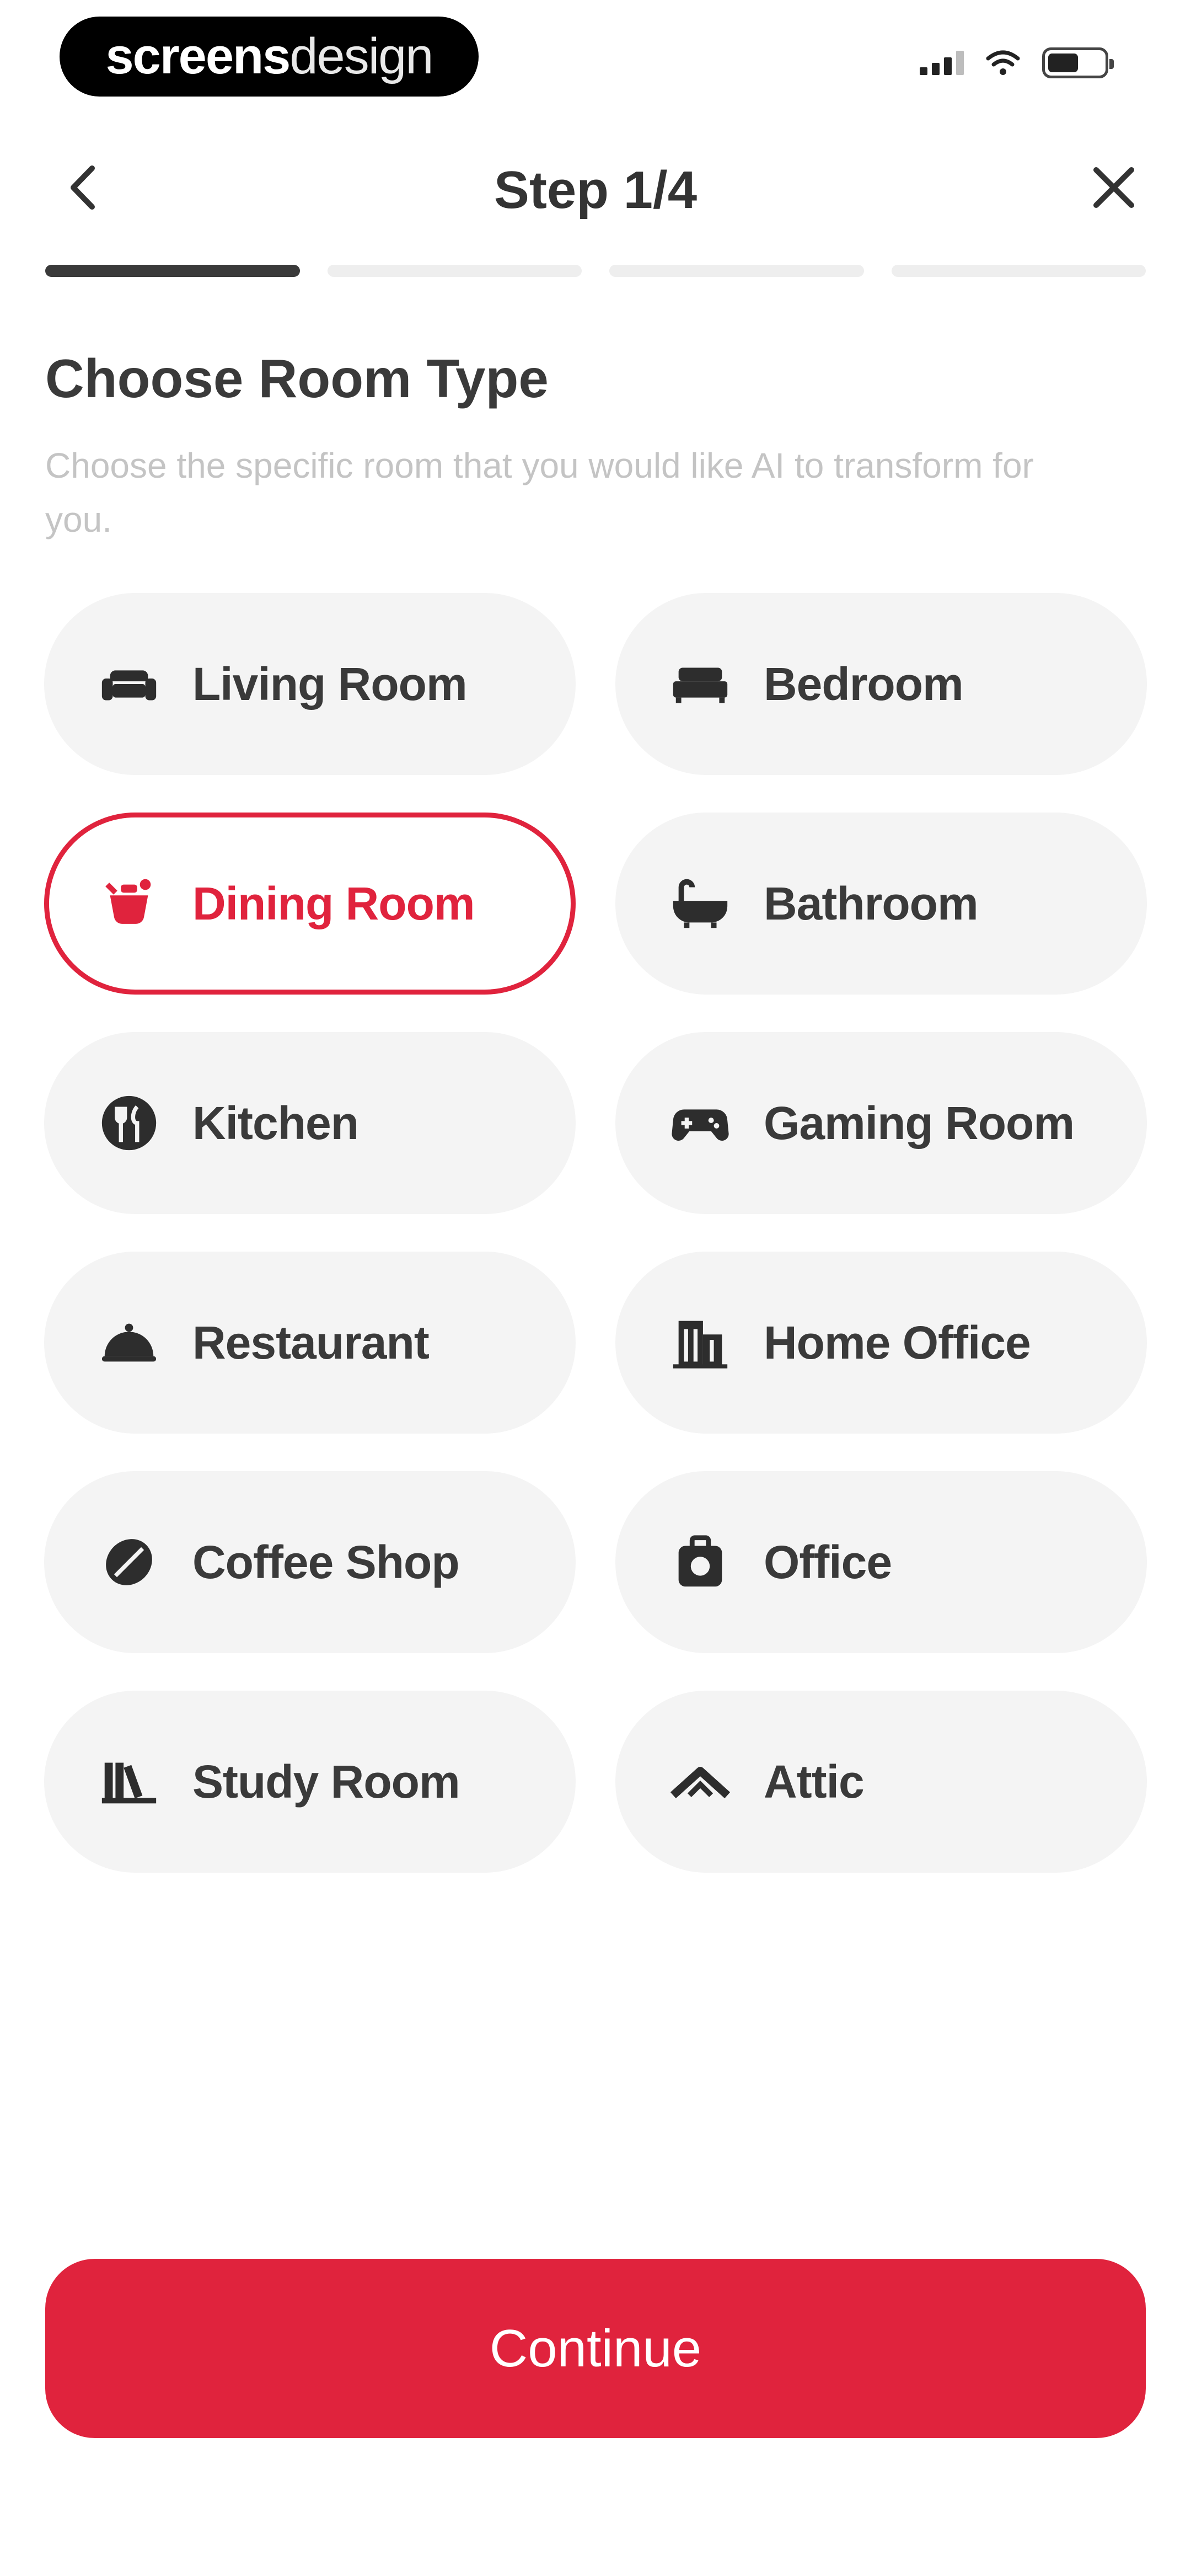  Describe the element at coordinates (864, 684) in the screenshot. I see `room-label: Bedroom` at that location.